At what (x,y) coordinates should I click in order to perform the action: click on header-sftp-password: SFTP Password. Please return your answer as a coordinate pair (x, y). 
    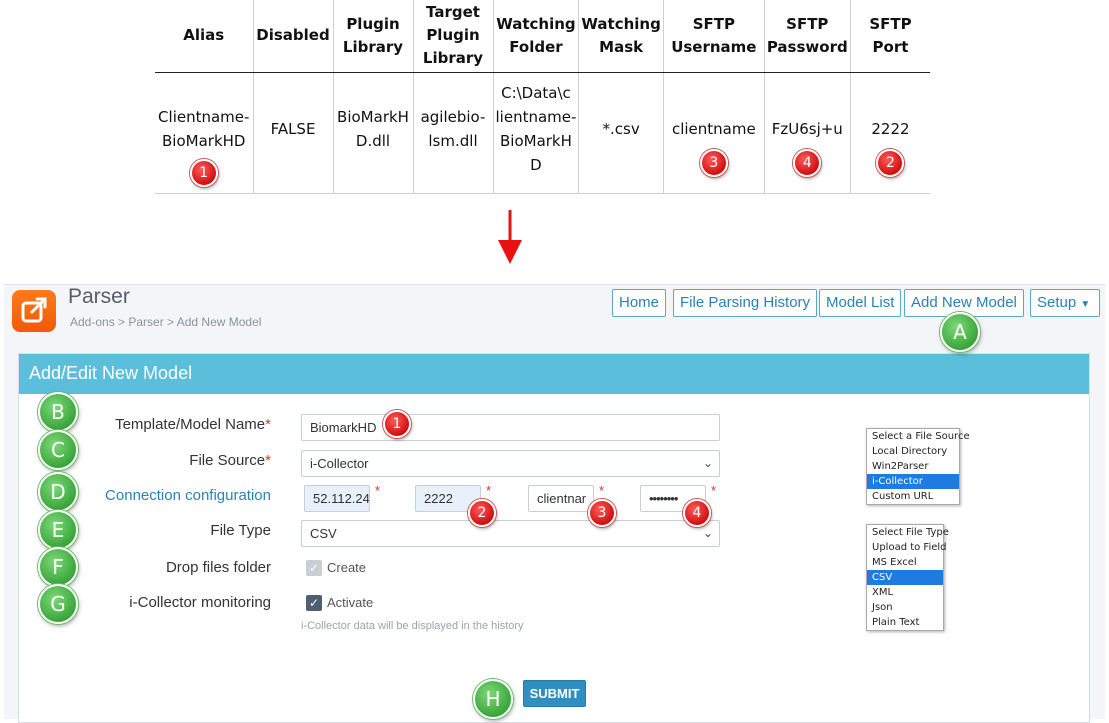
    Looking at the image, I should click on (807, 36).